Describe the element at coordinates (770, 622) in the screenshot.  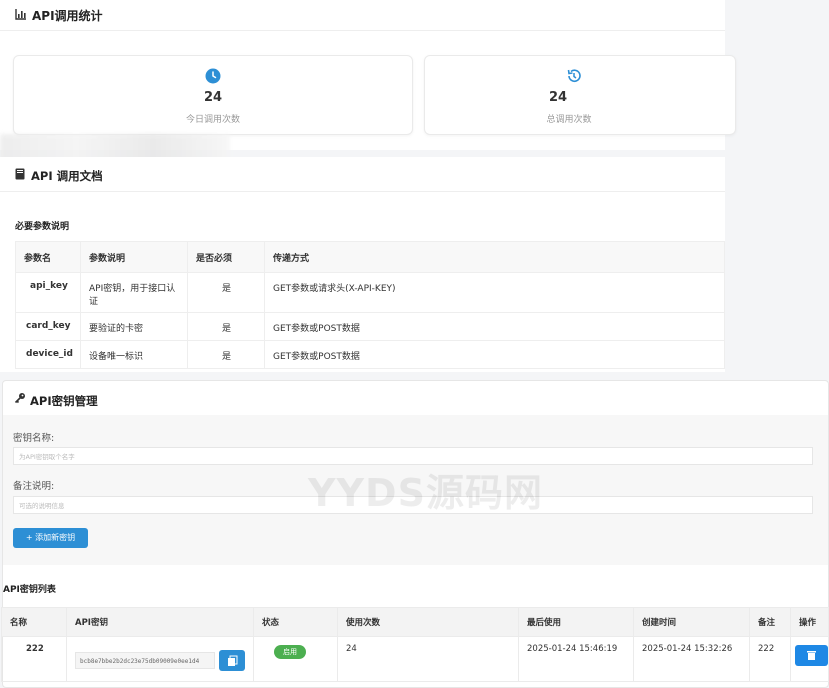
I see `col-note: 备注` at that location.